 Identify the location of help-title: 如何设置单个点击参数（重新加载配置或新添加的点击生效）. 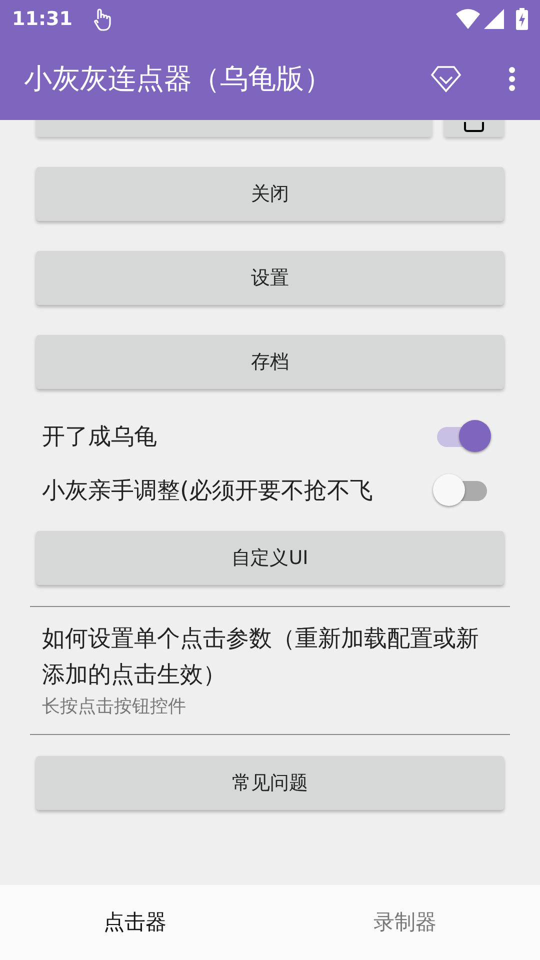
(261, 657).